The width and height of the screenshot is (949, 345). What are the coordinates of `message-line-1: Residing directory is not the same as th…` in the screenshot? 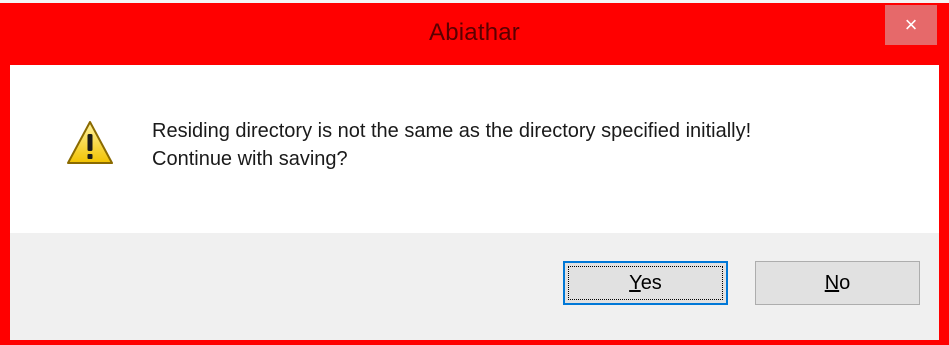 It's located at (452, 131).